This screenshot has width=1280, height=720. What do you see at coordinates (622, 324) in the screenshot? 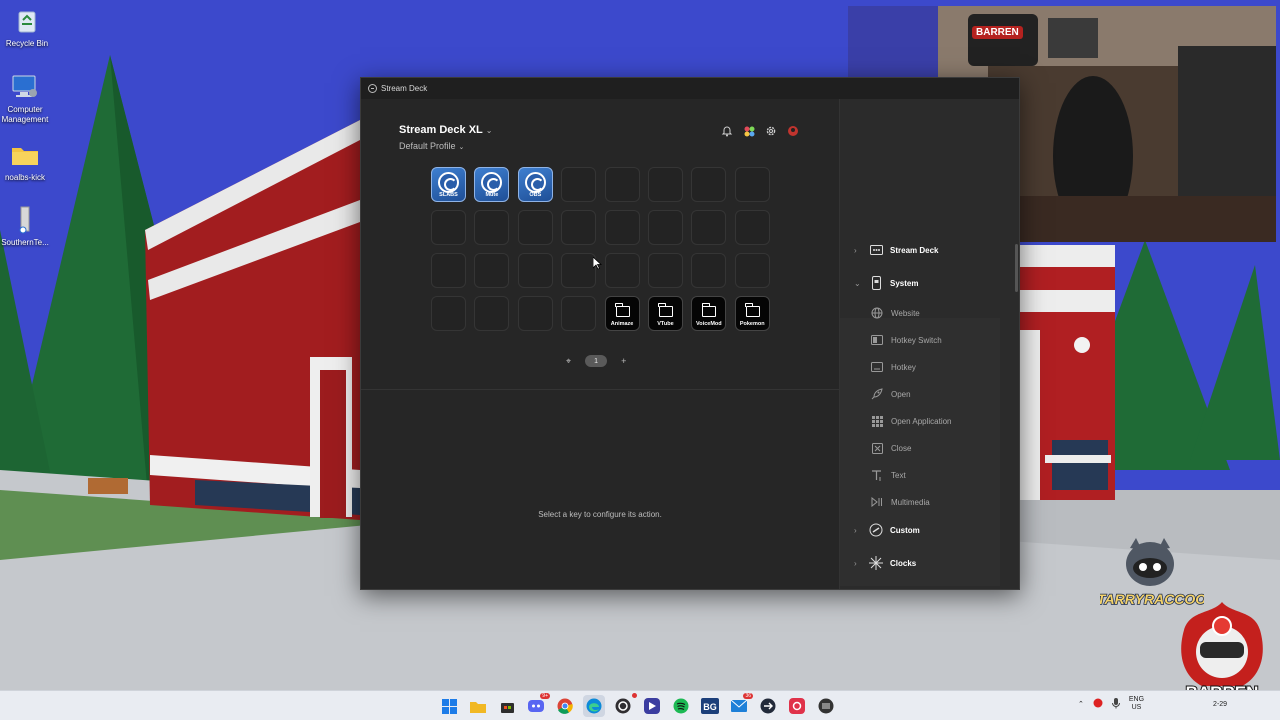
I see `key-label: Animaze` at bounding box center [622, 324].